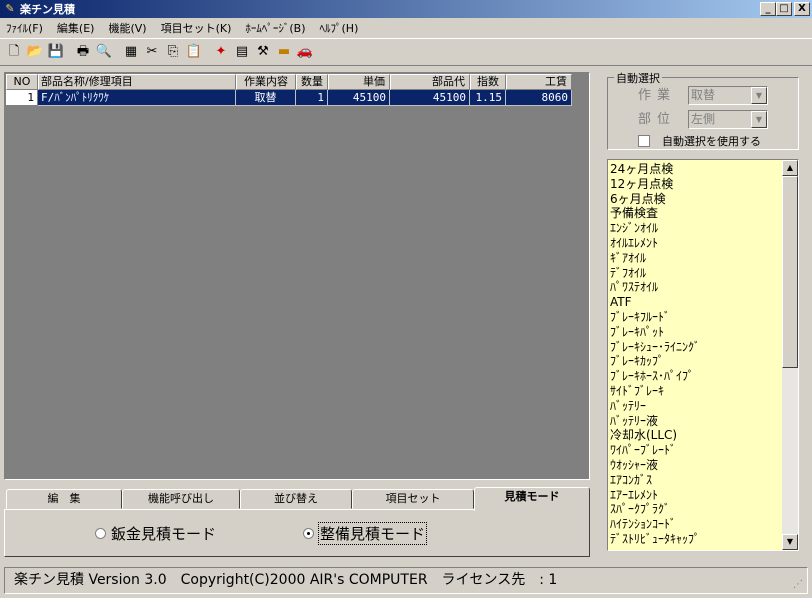 The image size is (812, 598). What do you see at coordinates (696, 228) in the screenshot?
I see `list-item: ｴﾝｼﾞﾝｵｲﾙ` at bounding box center [696, 228].